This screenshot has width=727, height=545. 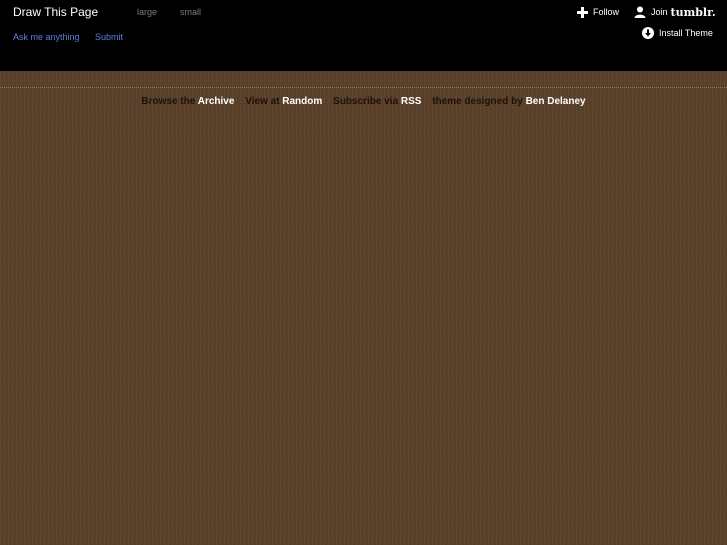 What do you see at coordinates (168, 101) in the screenshot?
I see `archive-prefix: Browse the` at bounding box center [168, 101].